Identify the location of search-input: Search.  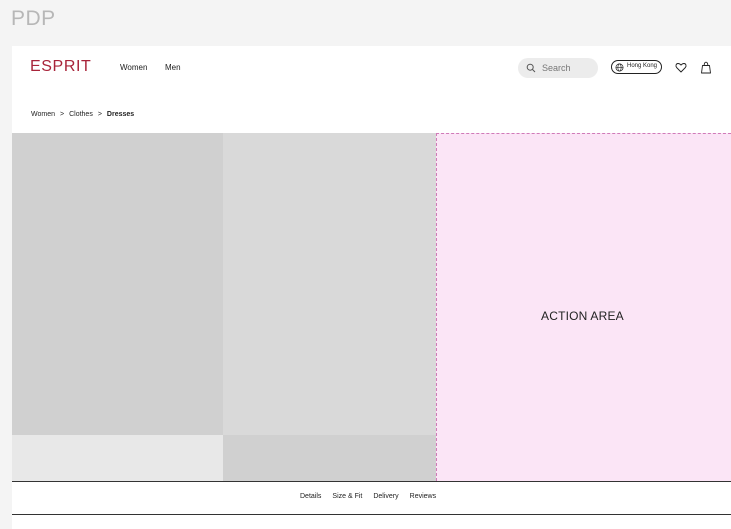
(558, 68).